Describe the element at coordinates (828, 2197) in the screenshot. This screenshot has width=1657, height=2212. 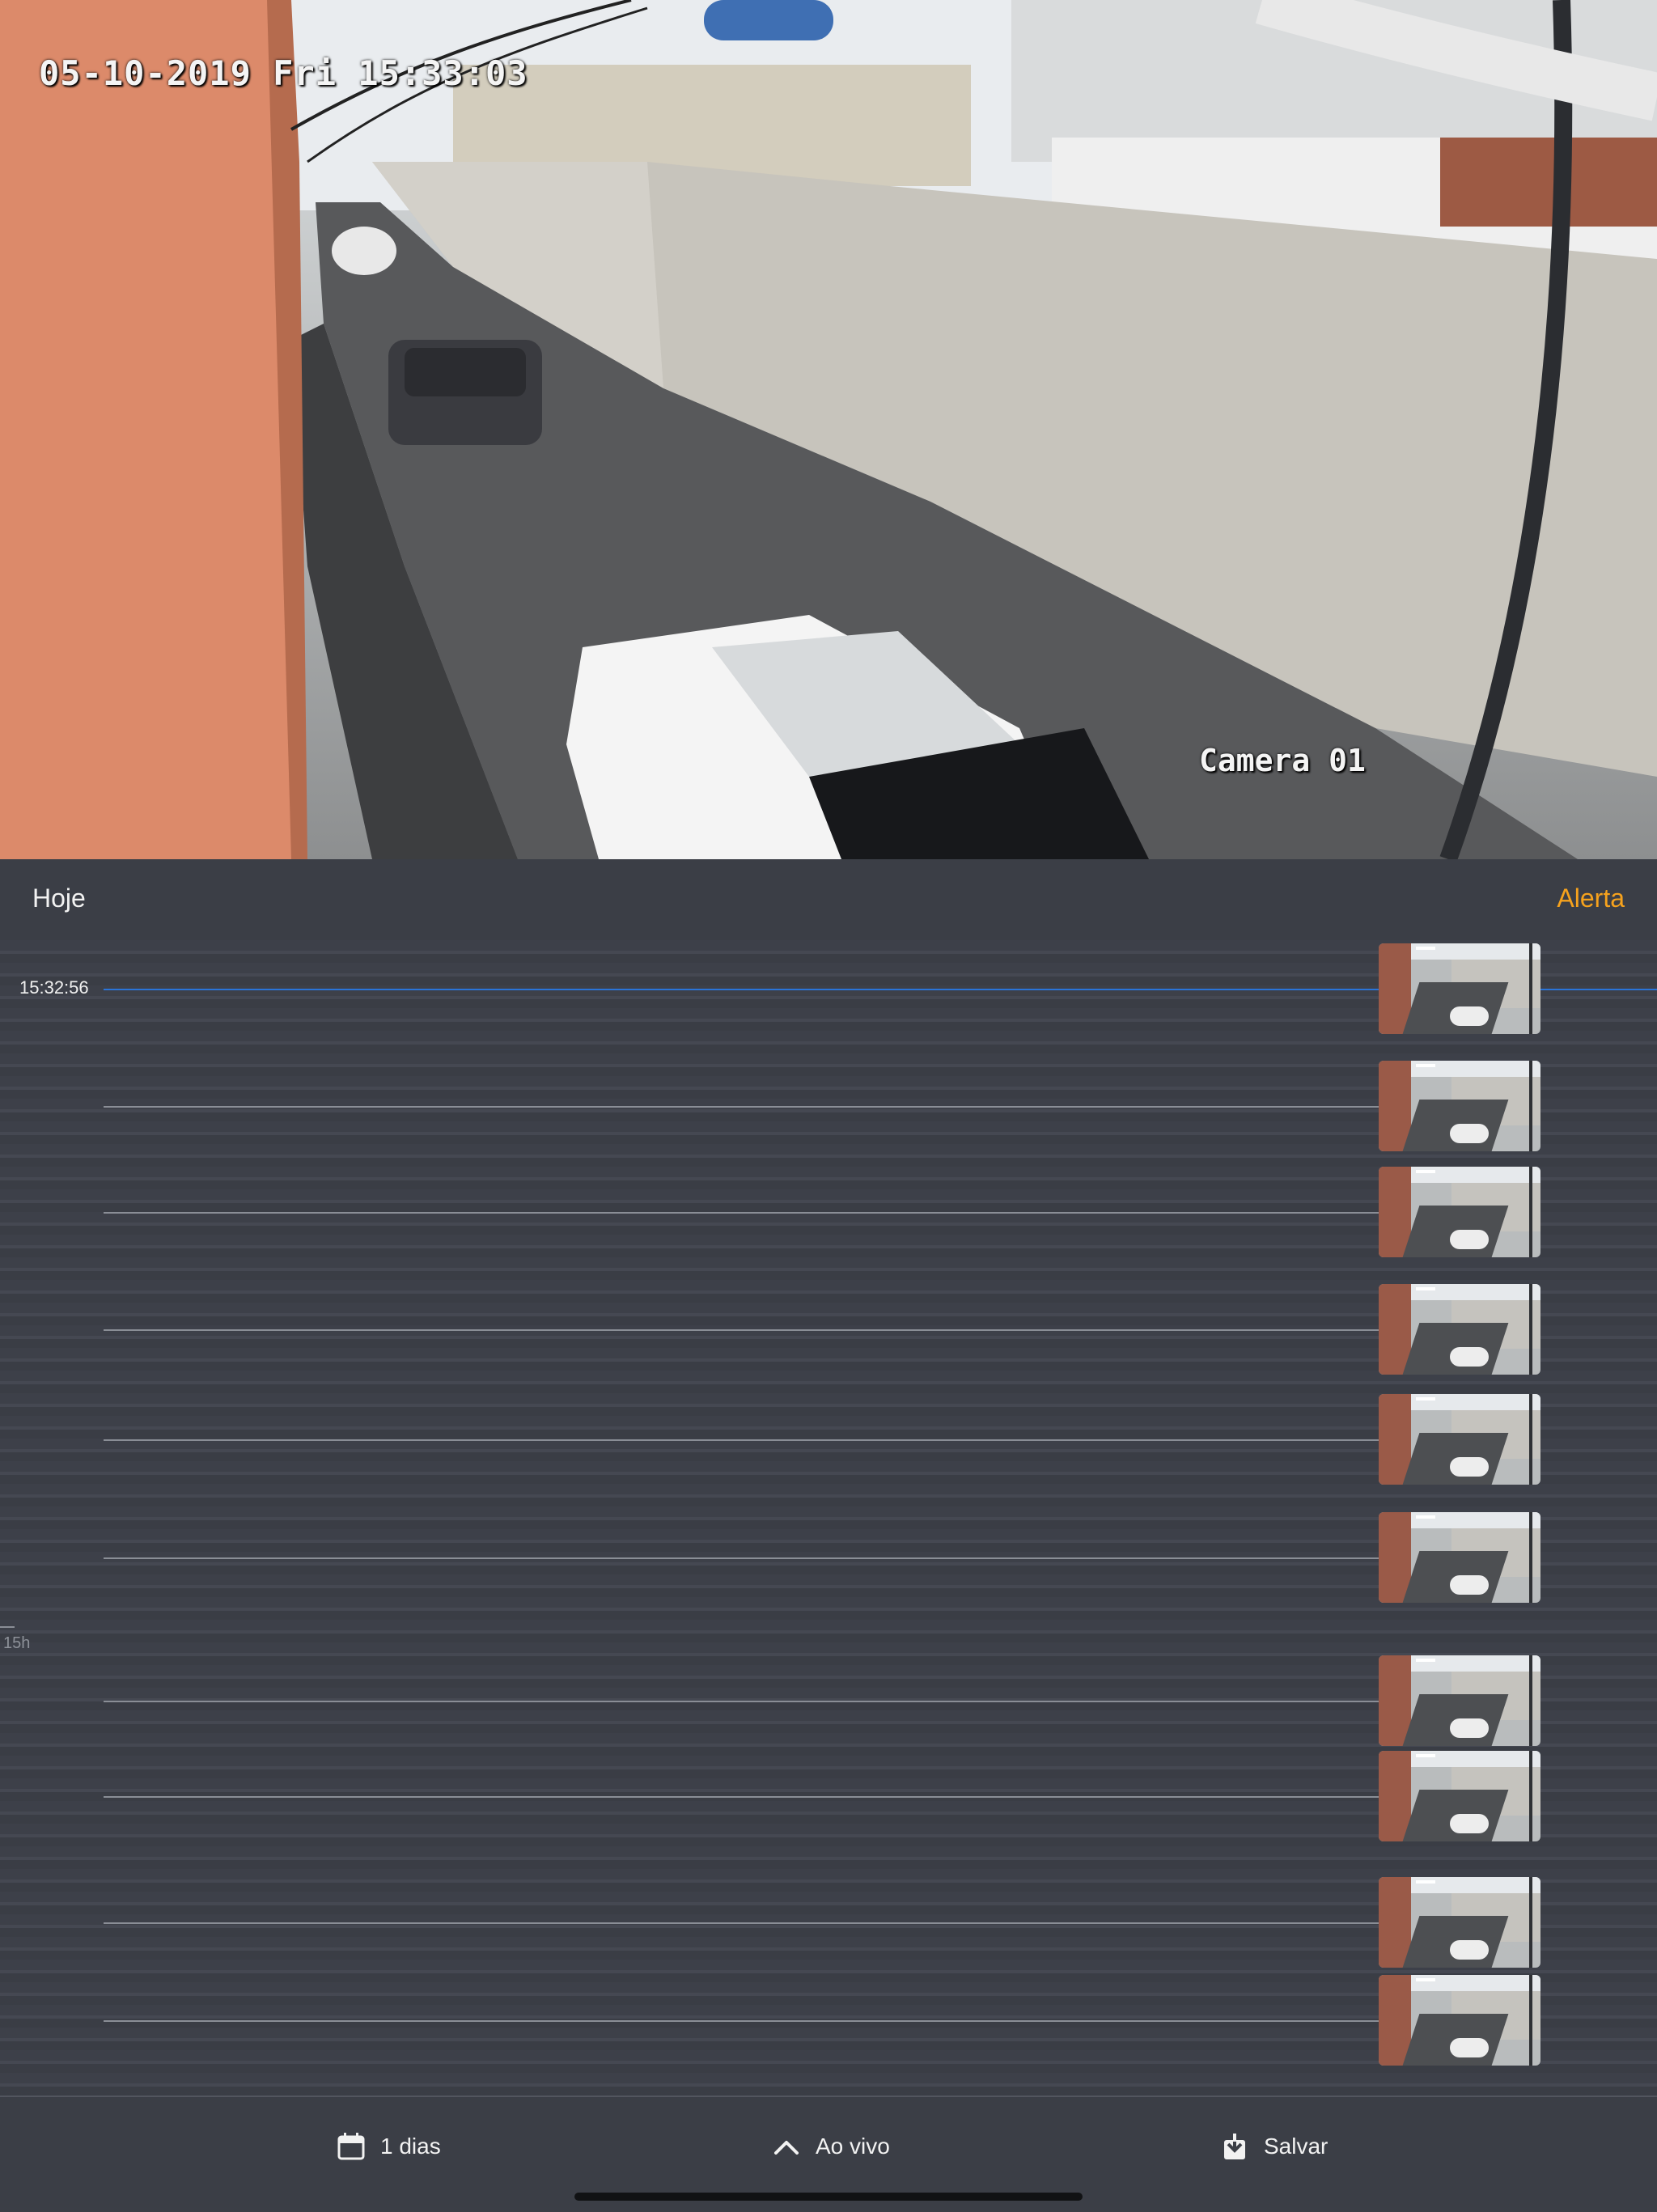
I see `home-indicator` at that location.